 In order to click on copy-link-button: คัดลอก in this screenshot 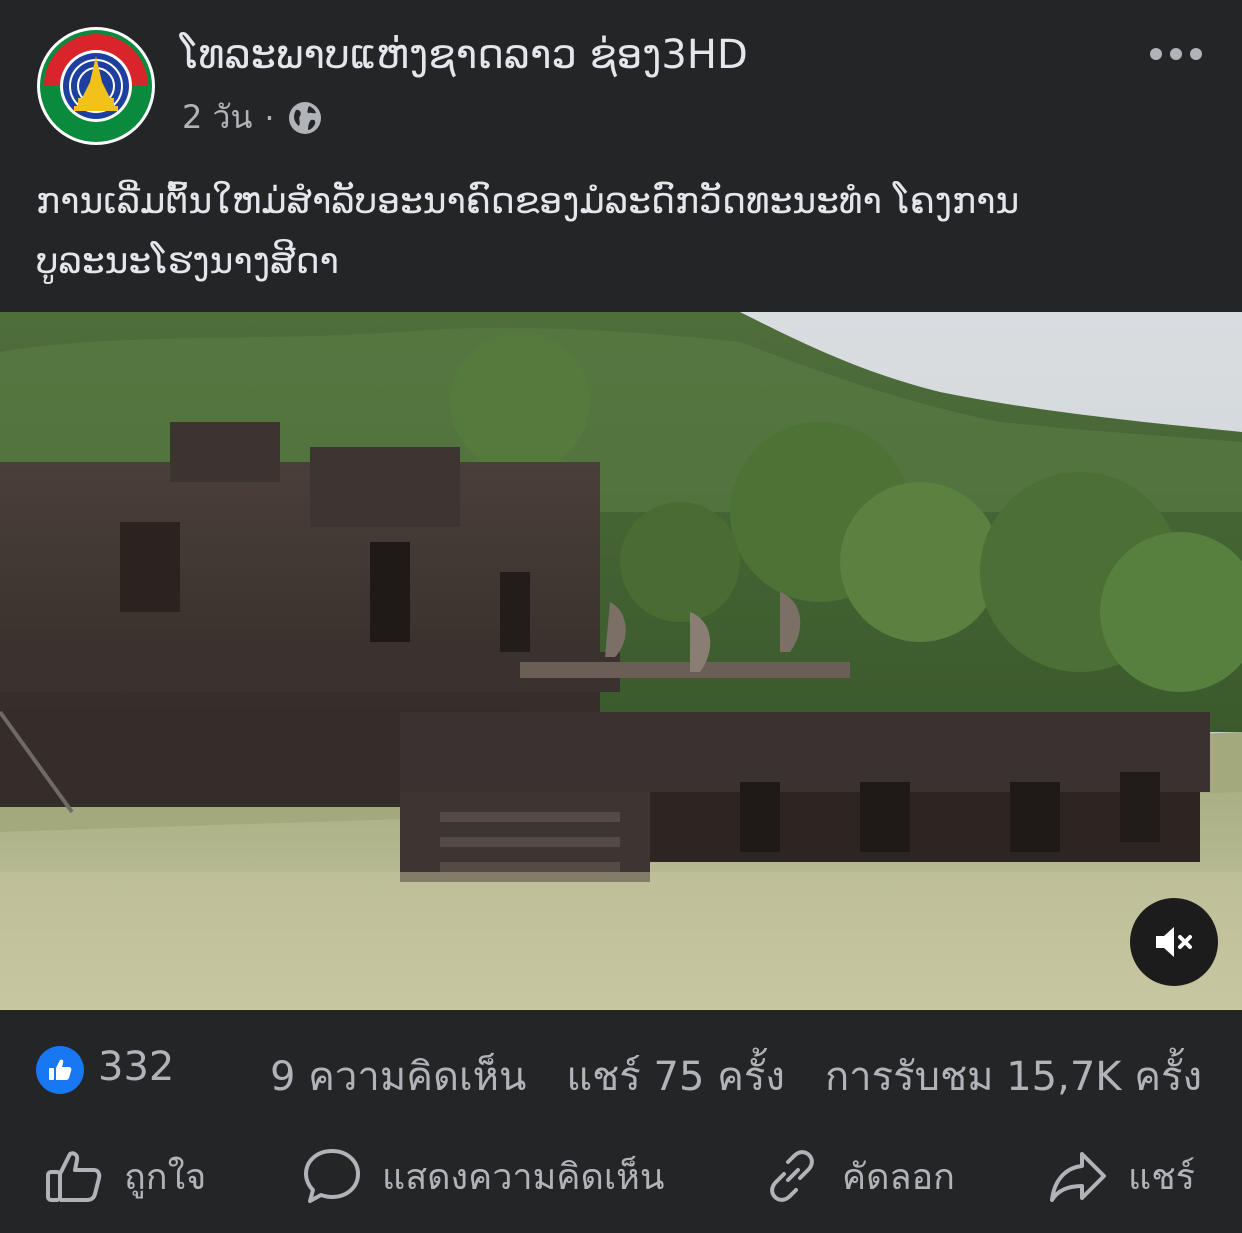, I will do `click(858, 1176)`.